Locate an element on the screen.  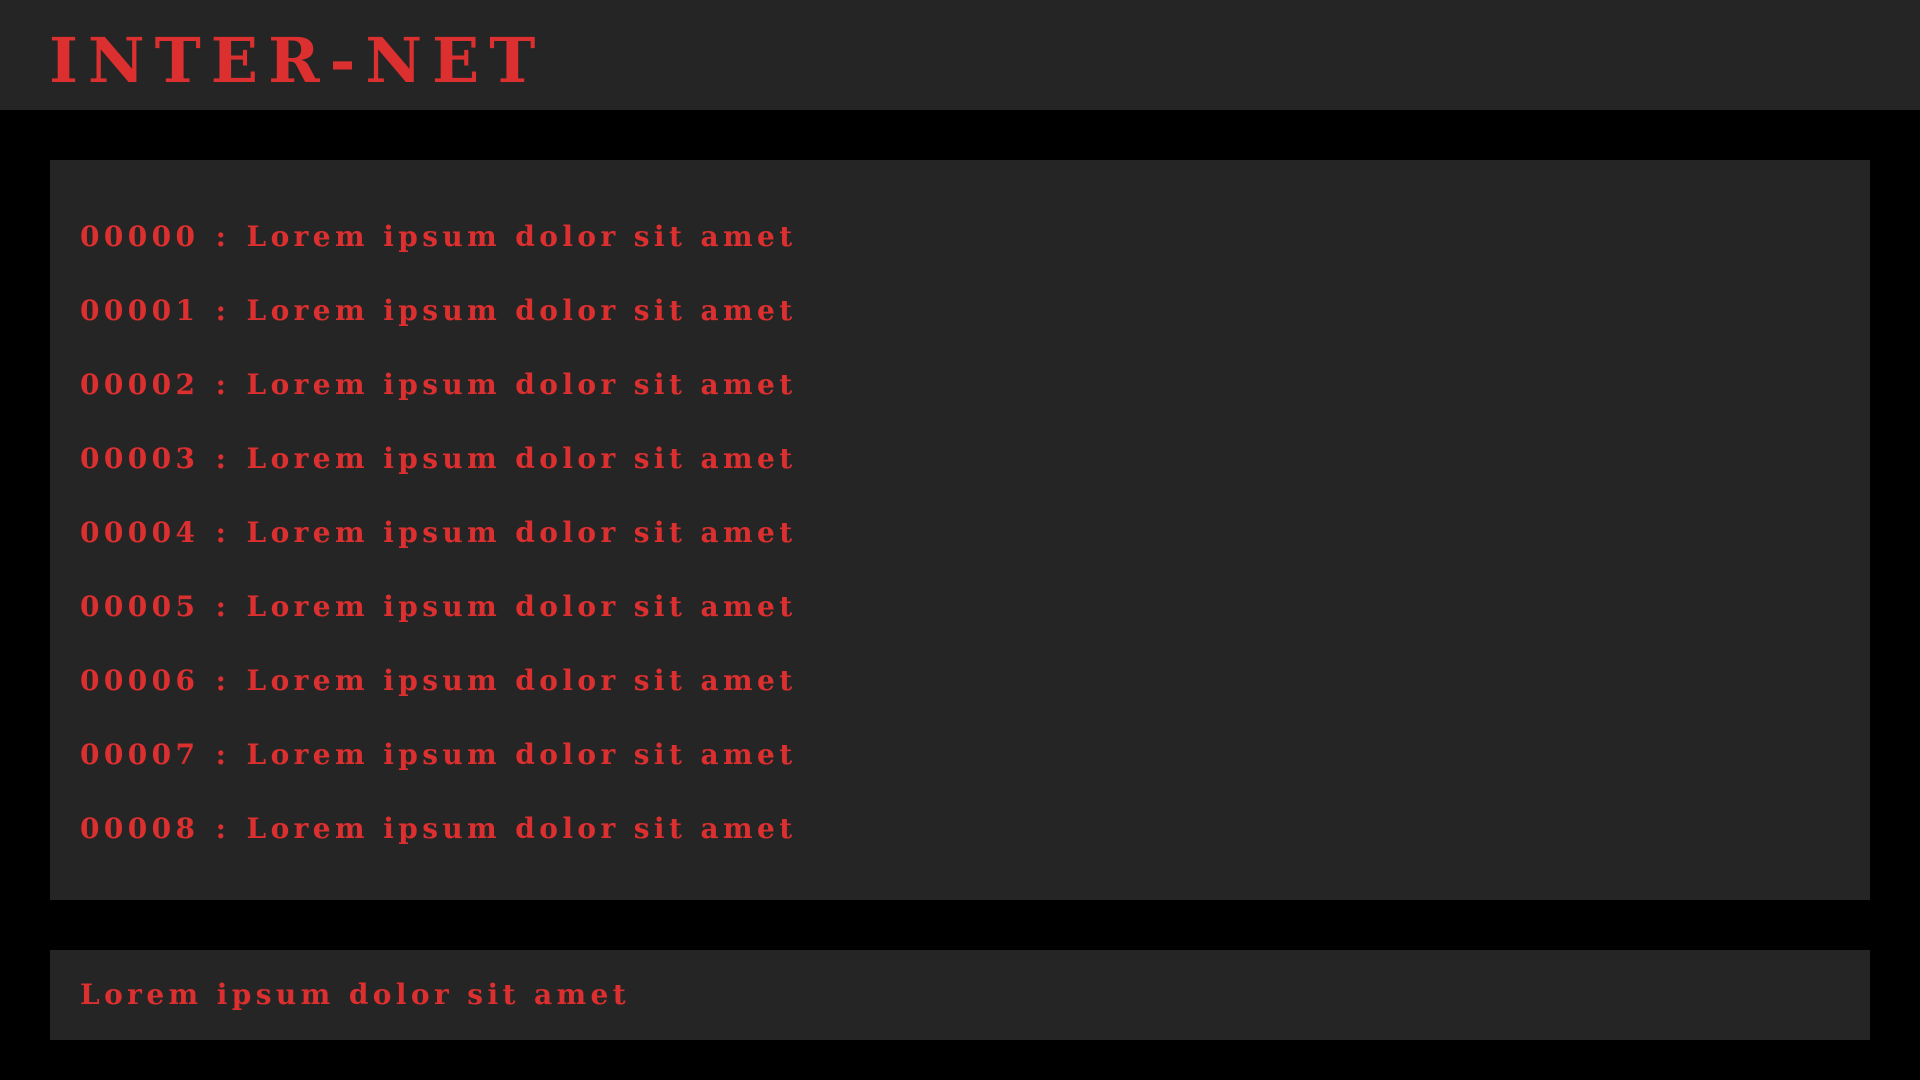
log-entry-id: 00006 is located at coordinates (140, 680).